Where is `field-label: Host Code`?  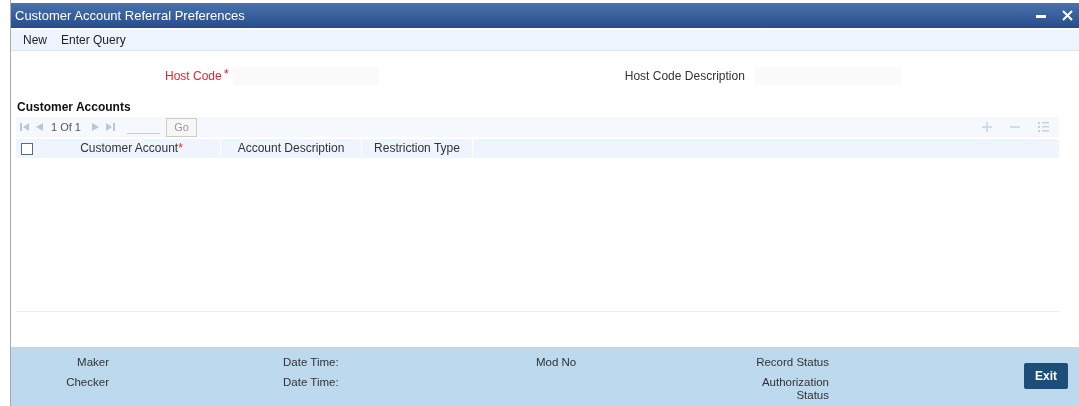 field-label: Host Code is located at coordinates (193, 76).